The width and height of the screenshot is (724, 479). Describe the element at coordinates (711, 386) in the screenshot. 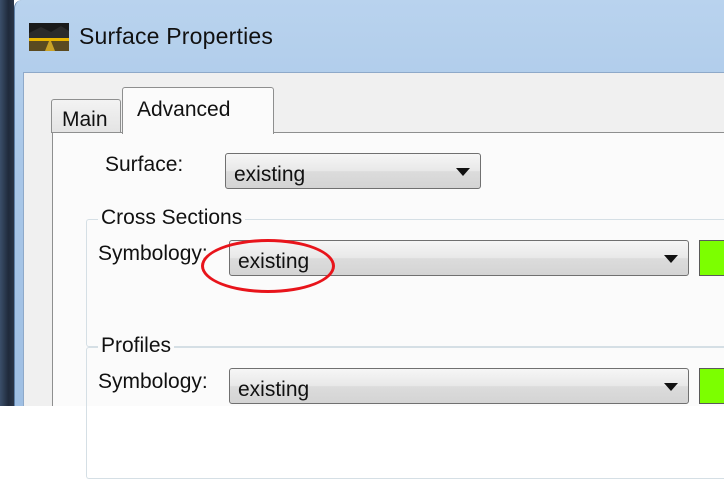

I see `profiles-color-swatch` at that location.